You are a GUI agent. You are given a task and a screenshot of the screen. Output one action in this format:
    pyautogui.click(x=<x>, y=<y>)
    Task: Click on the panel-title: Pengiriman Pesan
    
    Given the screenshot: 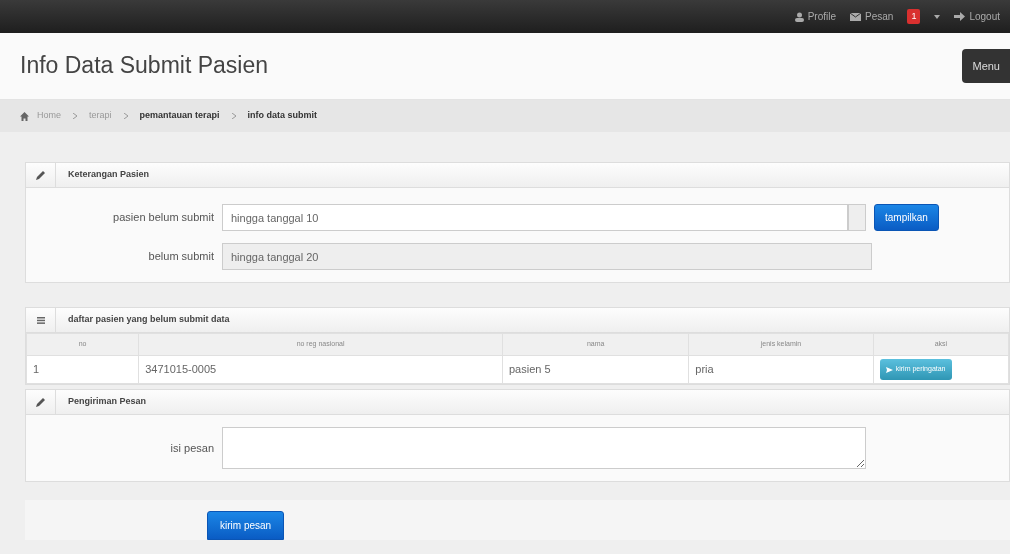 What is the action you would take?
    pyautogui.click(x=107, y=402)
    